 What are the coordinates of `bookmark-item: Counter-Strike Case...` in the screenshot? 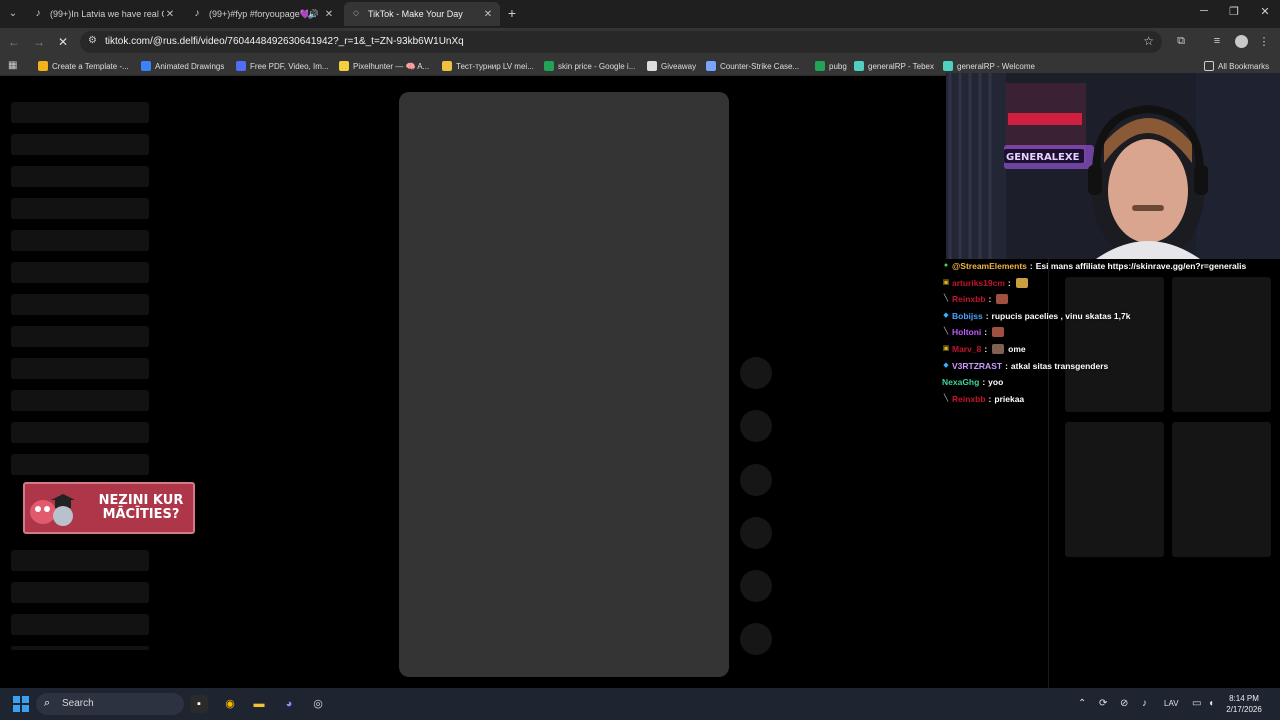 It's located at (752, 66).